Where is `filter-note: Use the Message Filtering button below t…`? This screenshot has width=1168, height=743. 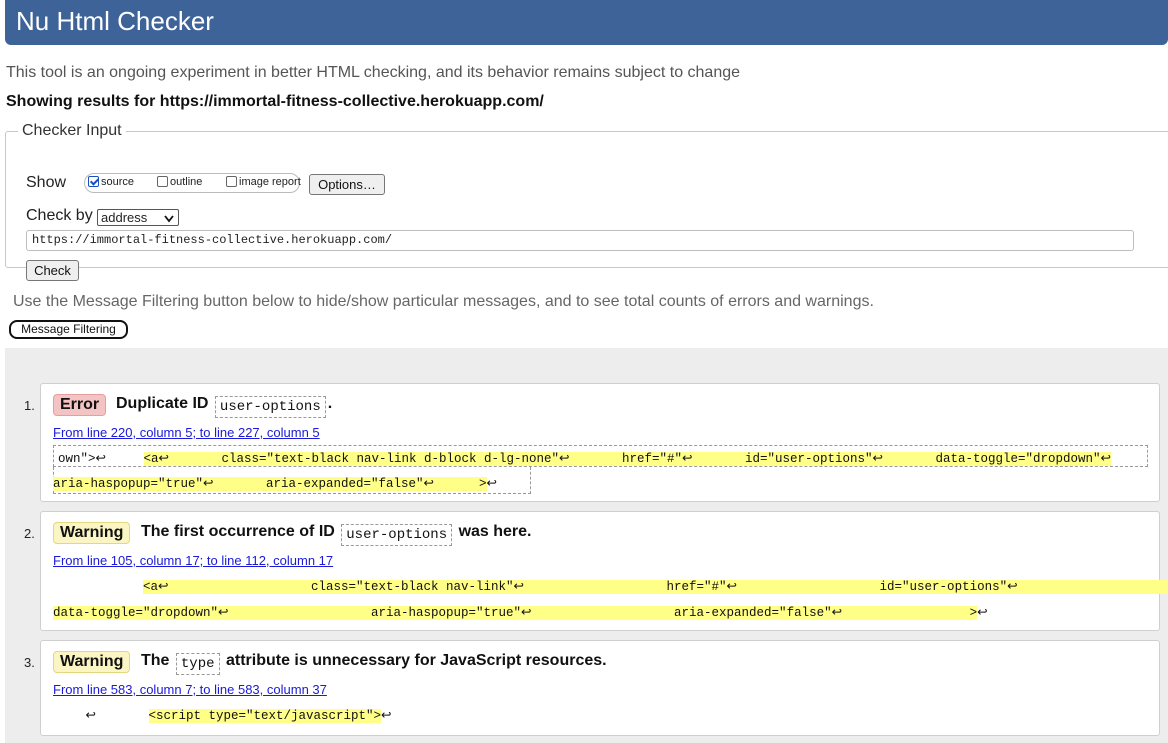 filter-note: Use the Message Filtering button below t… is located at coordinates (443, 301).